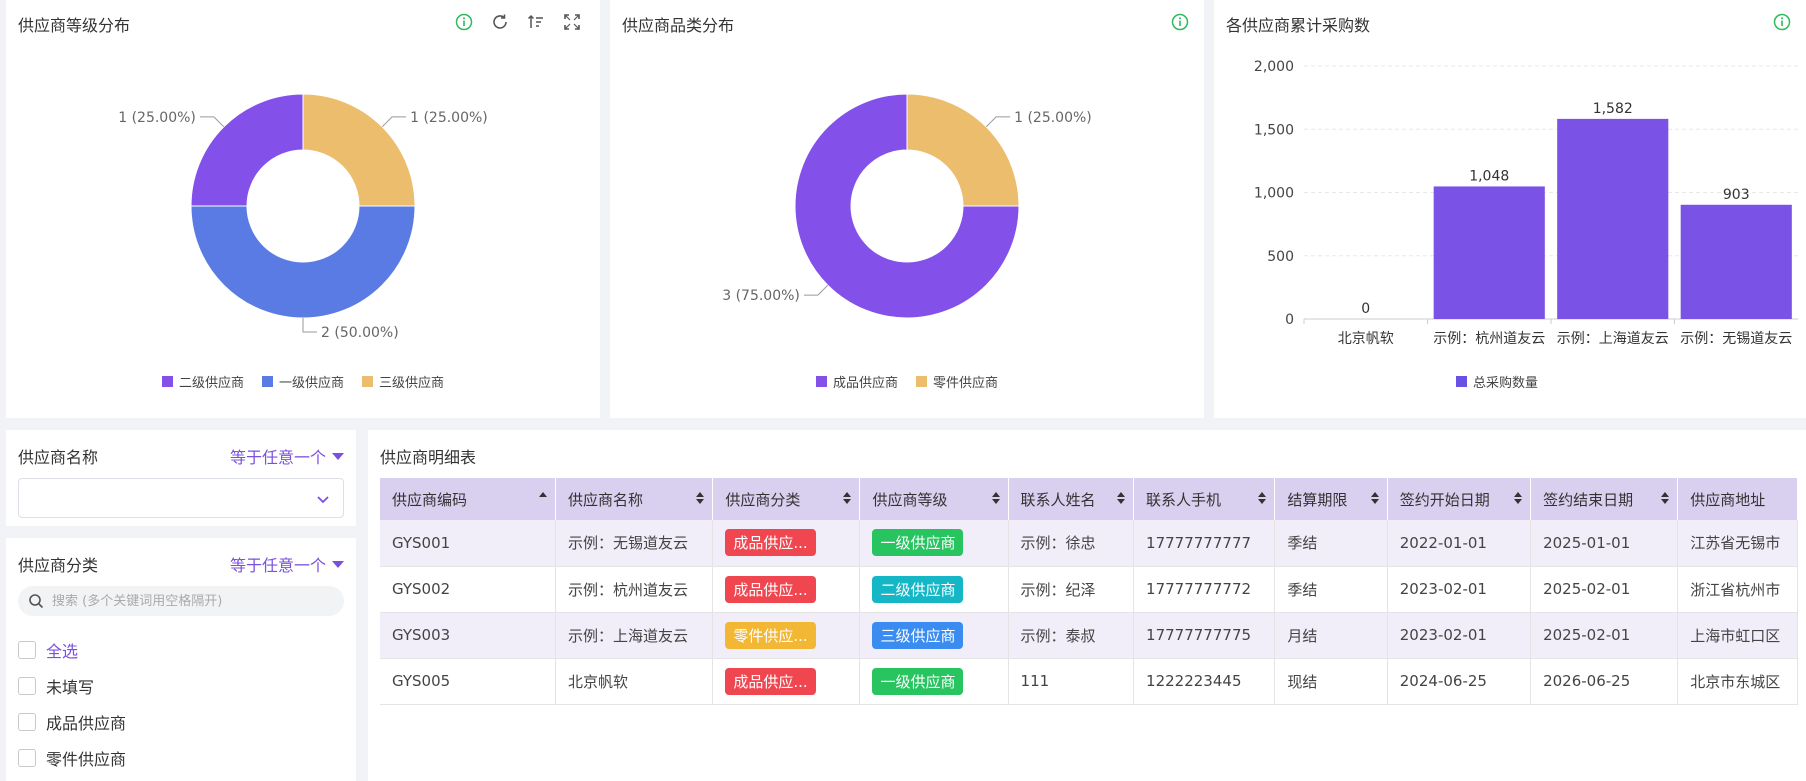 This screenshot has width=1806, height=781. What do you see at coordinates (311, 383) in the screenshot?
I see `legend-label: 一级供应商` at bounding box center [311, 383].